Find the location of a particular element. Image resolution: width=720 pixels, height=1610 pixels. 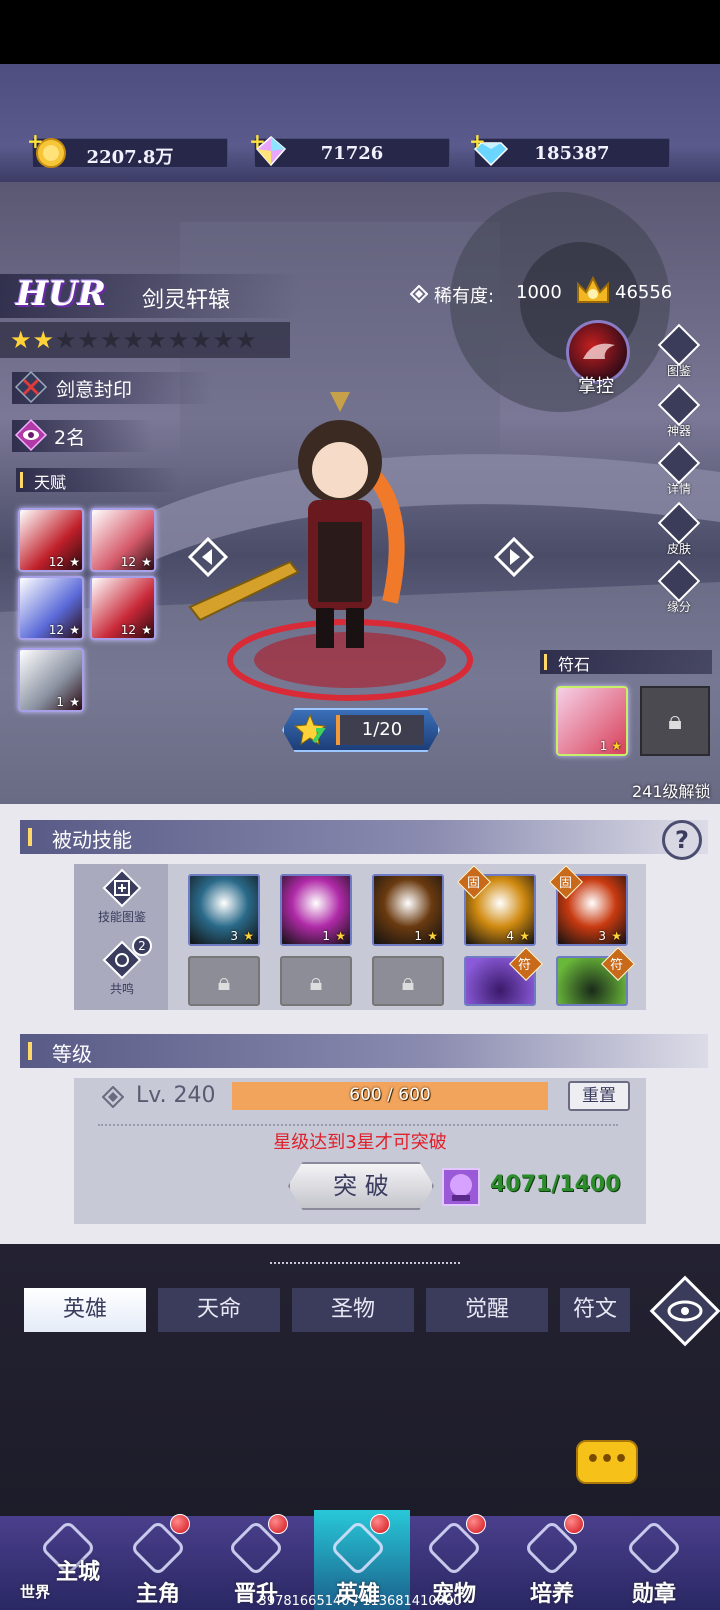

breakthrough-button: 突 破 is located at coordinates (361, 1186).